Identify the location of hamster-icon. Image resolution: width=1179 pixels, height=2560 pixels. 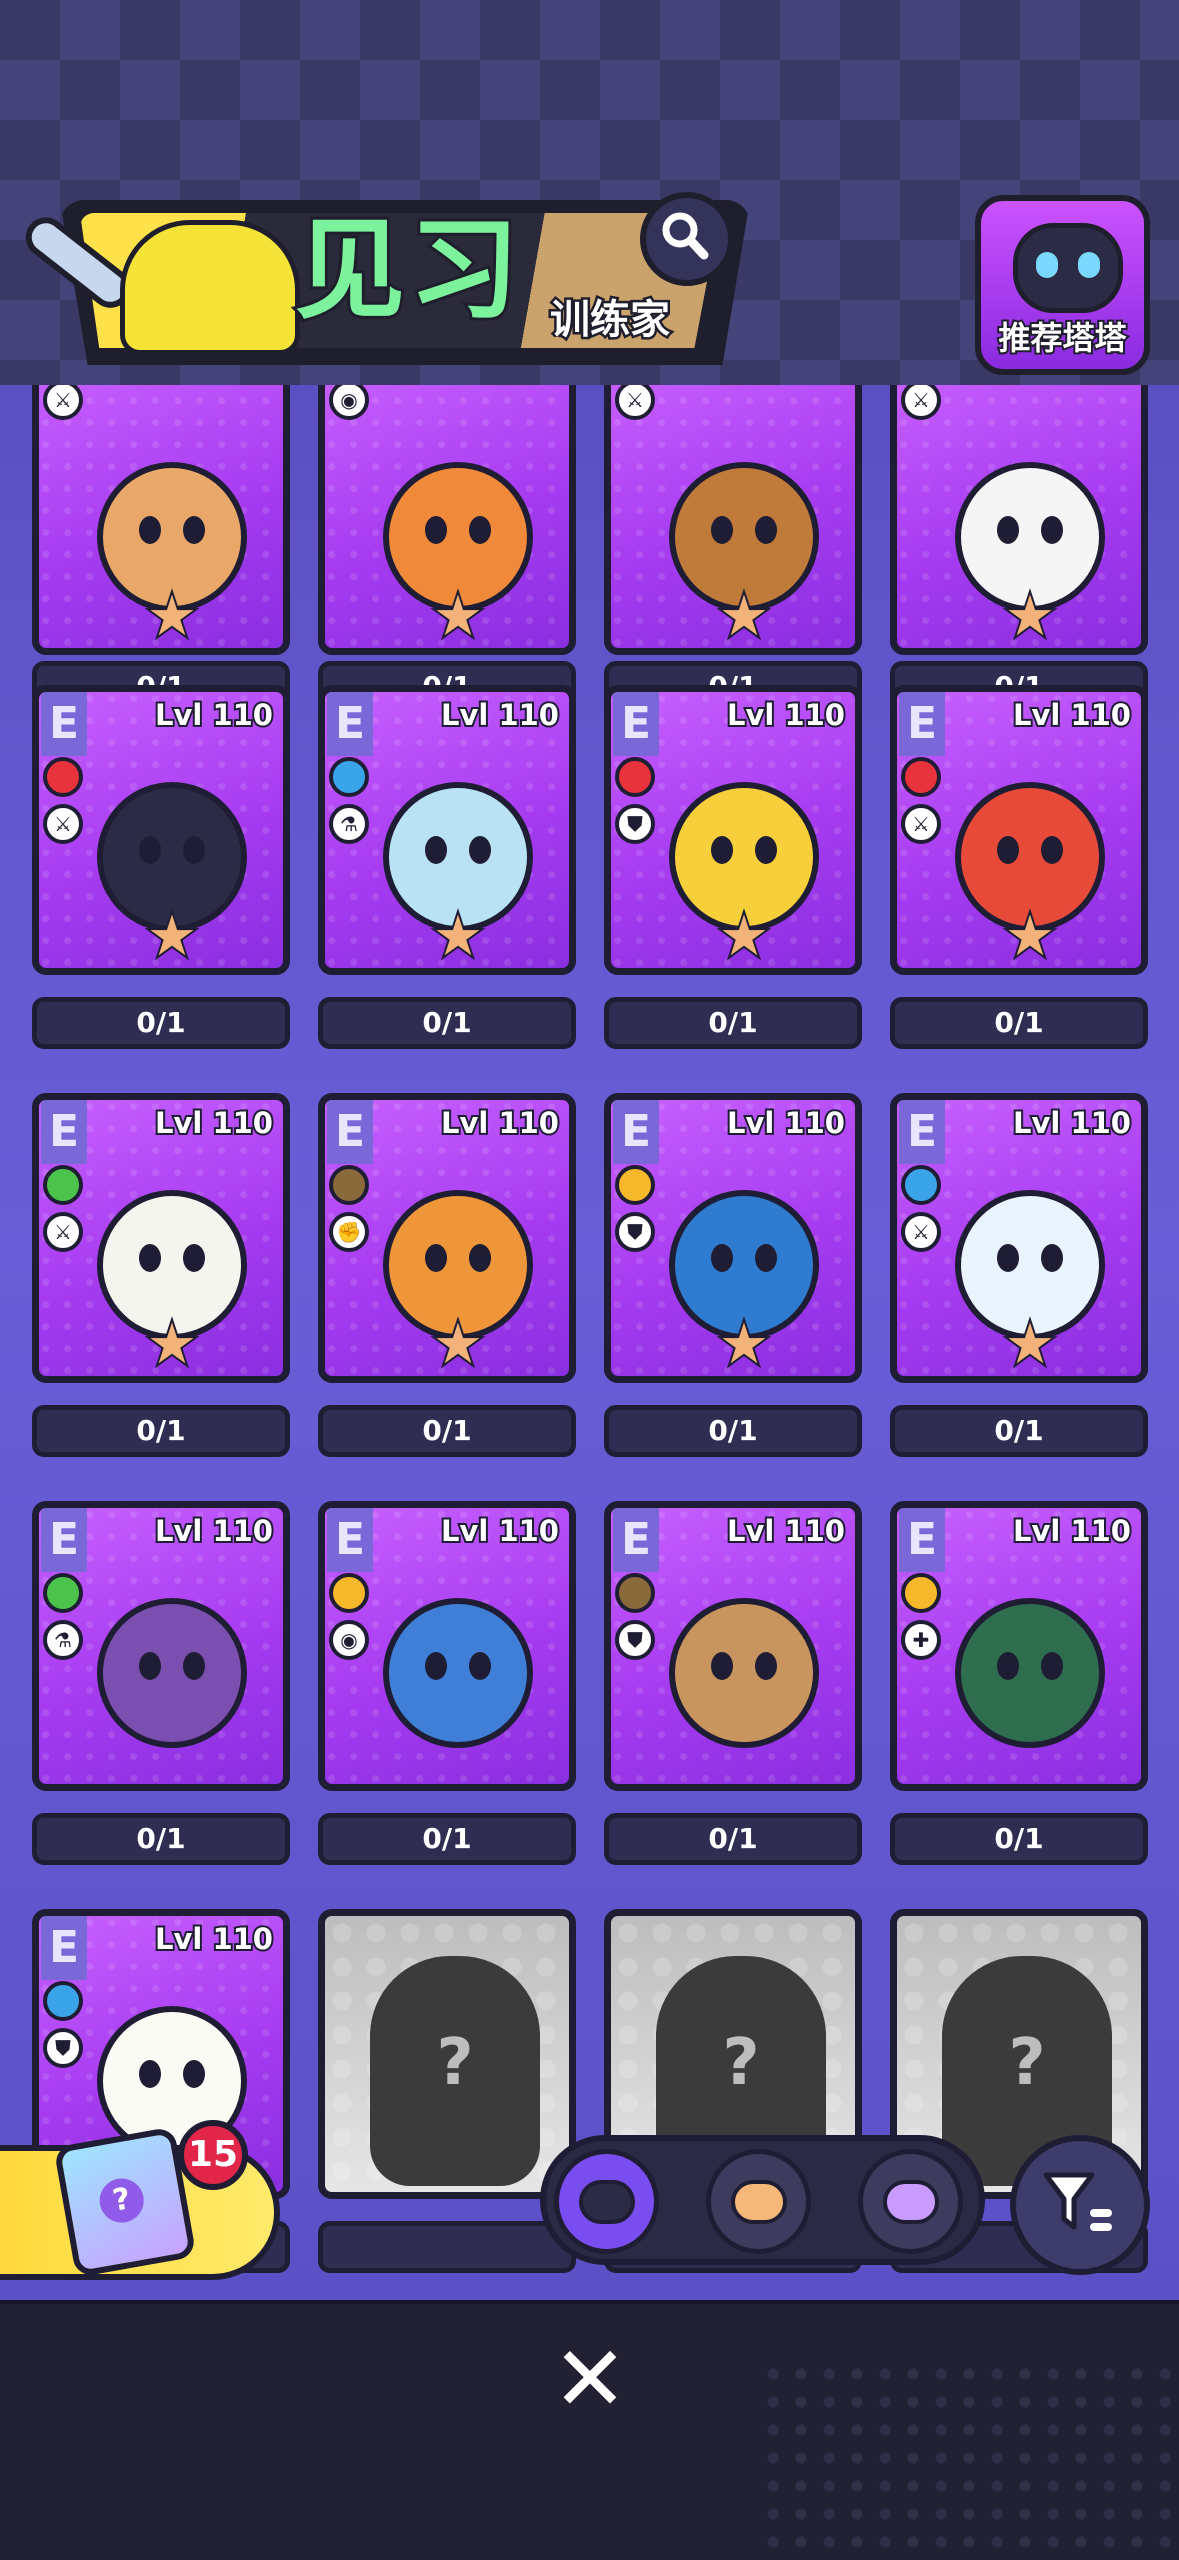
(759, 2202).